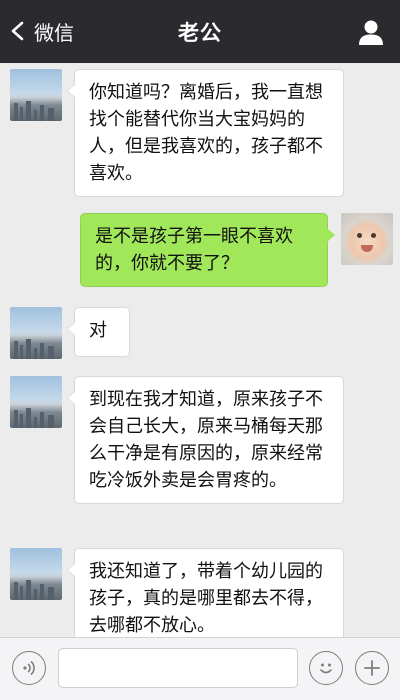  I want to click on message-bubble-sent: 是不是孩子第一眼不喜欢的，你就不要了？, so click(207, 250).